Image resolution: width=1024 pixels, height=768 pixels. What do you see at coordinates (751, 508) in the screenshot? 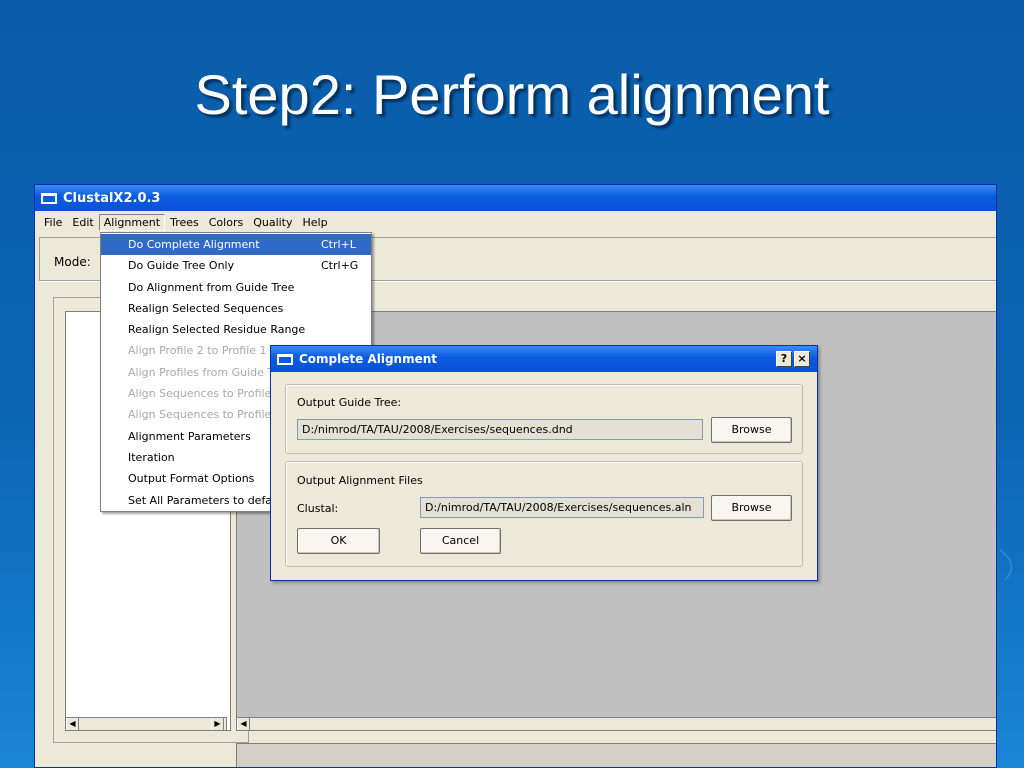
I see `alignment-browse-button: Browse` at bounding box center [751, 508].